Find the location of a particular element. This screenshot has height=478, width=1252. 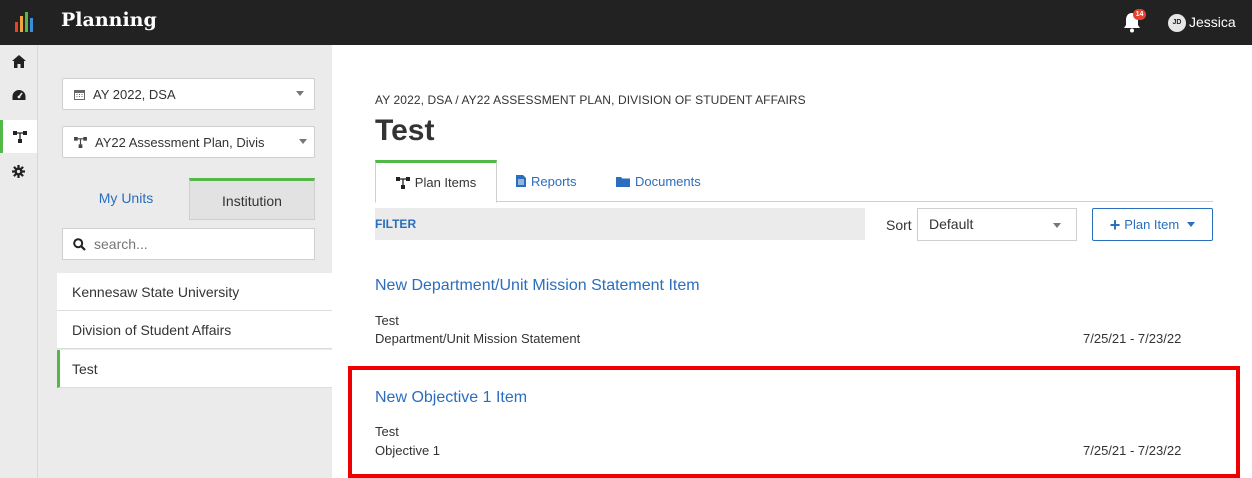

tab-documents: Documents is located at coordinates (658, 181).